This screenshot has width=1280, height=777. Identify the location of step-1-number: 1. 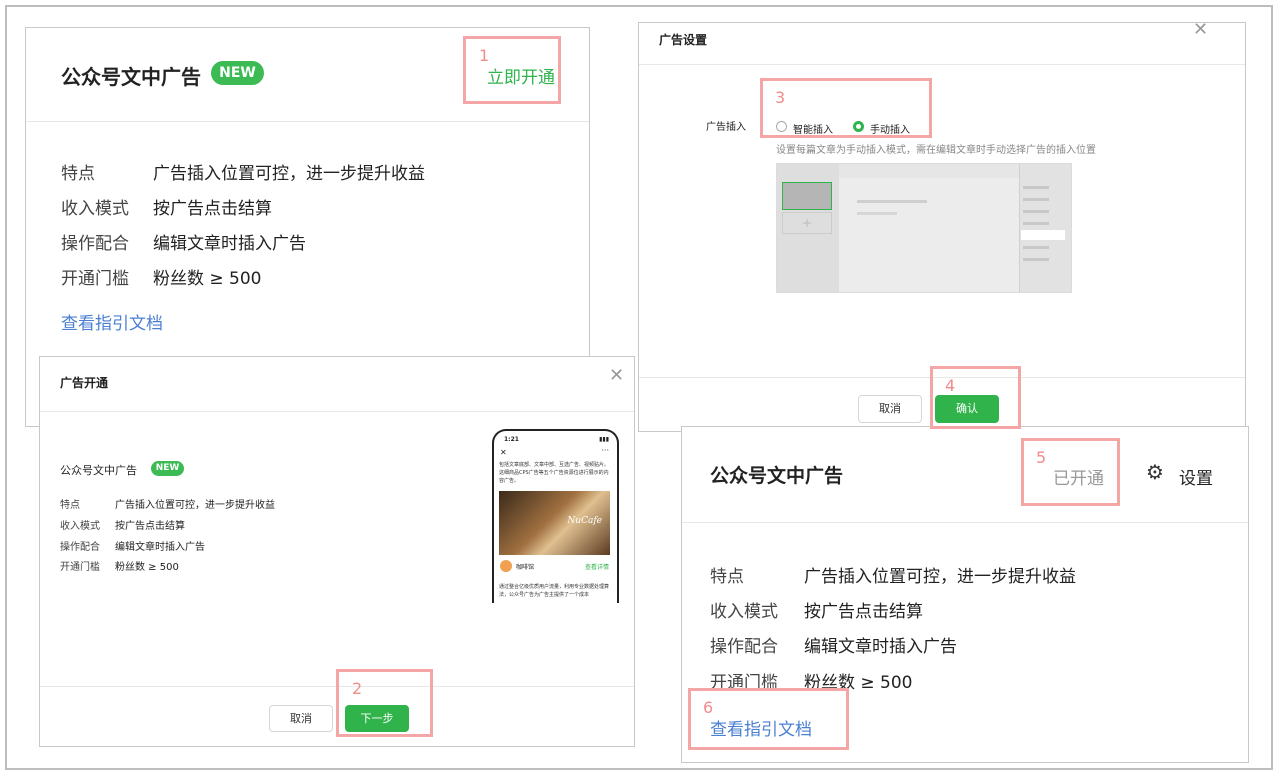
(484, 55).